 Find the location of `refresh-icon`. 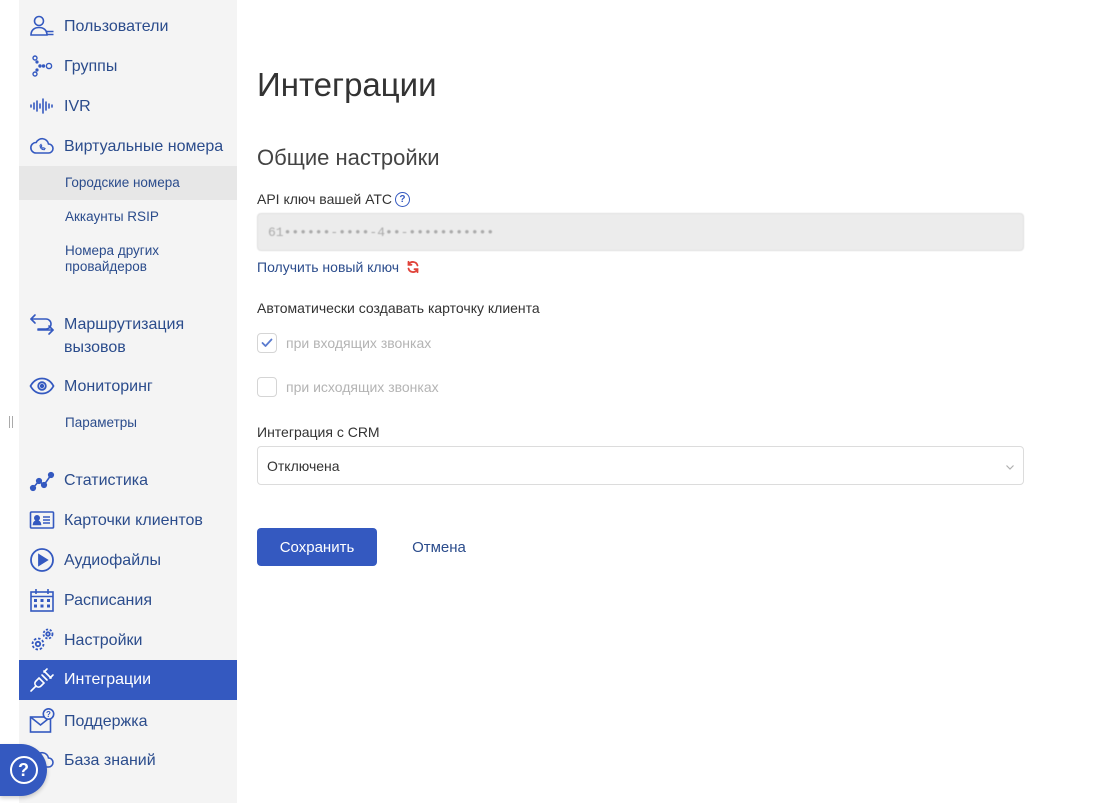

refresh-icon is located at coordinates (413, 267).